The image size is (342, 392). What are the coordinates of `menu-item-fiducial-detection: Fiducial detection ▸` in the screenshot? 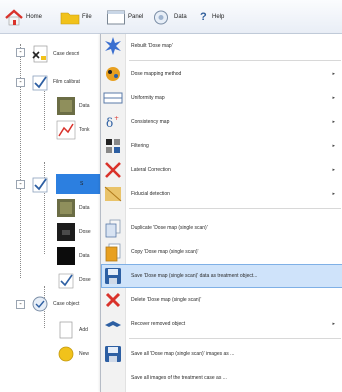 It's located at (221, 194).